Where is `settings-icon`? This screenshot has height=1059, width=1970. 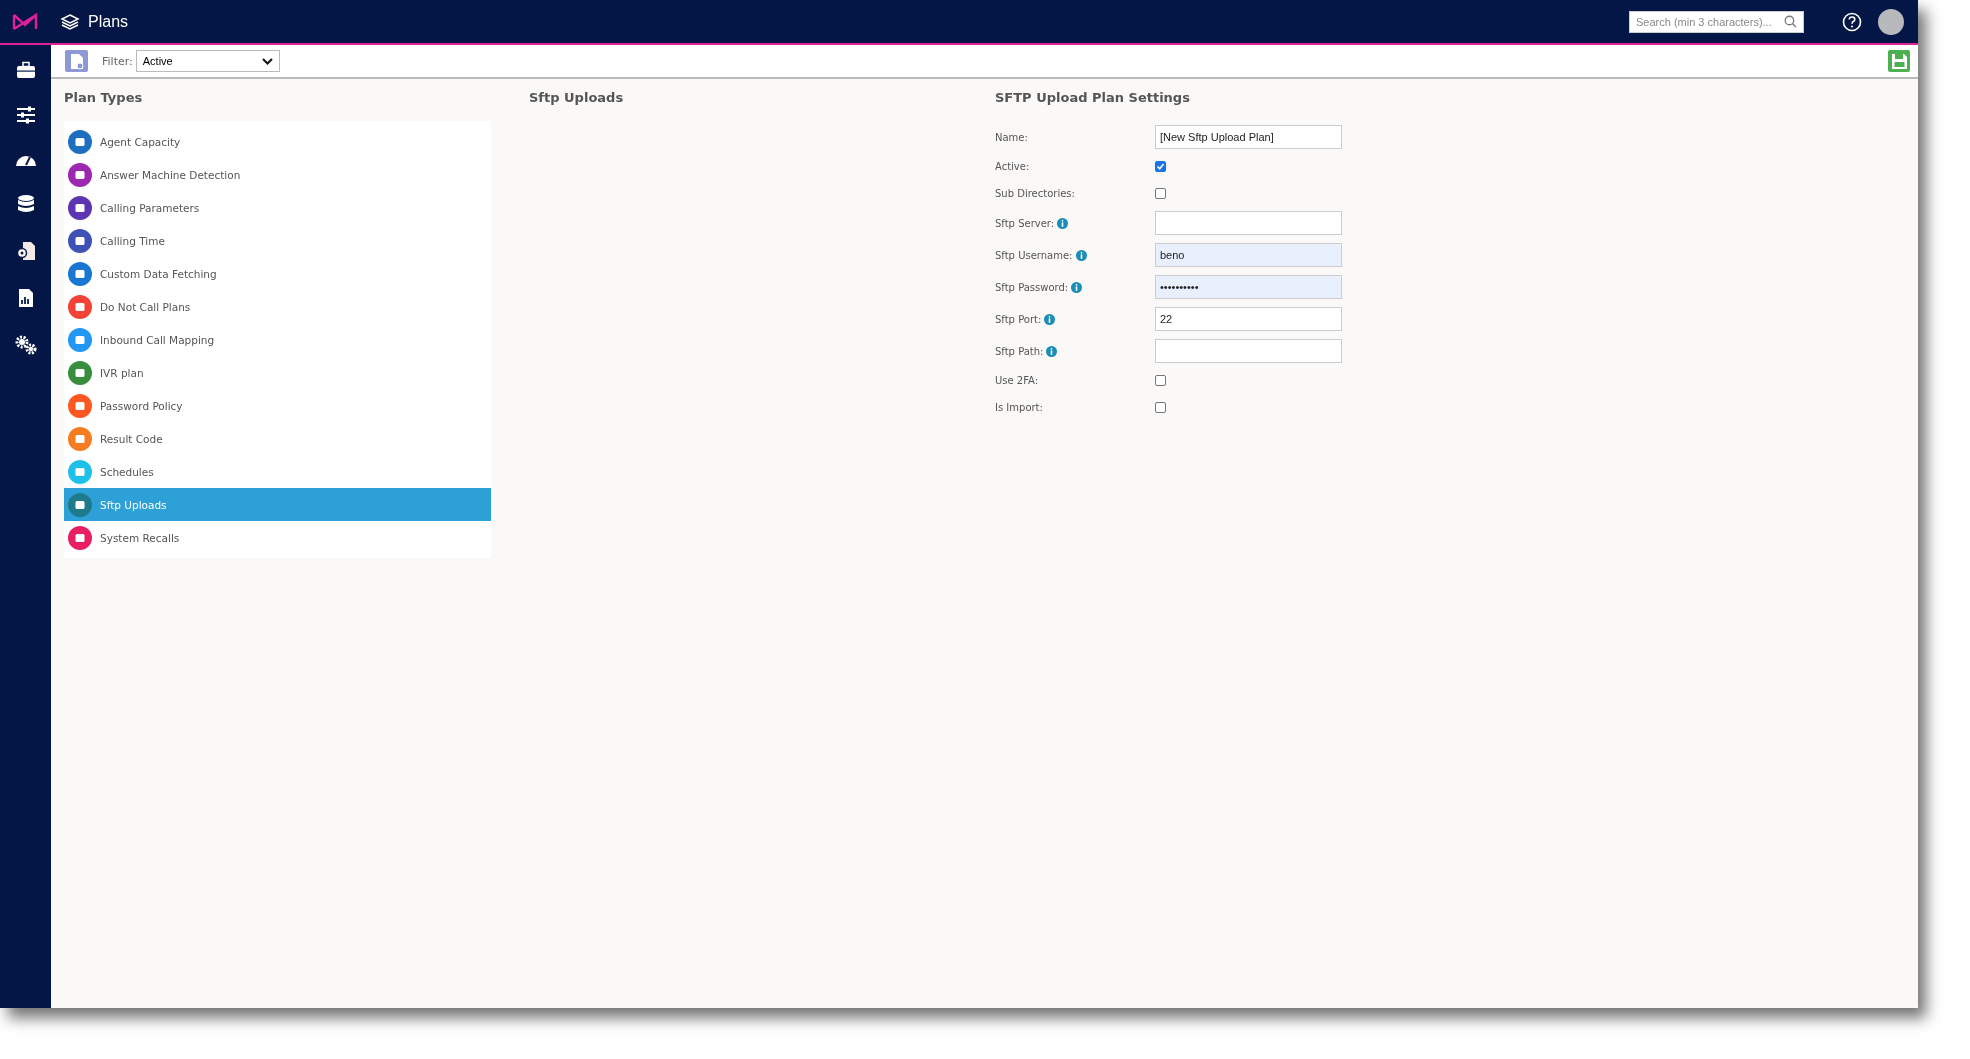 settings-icon is located at coordinates (25, 345).